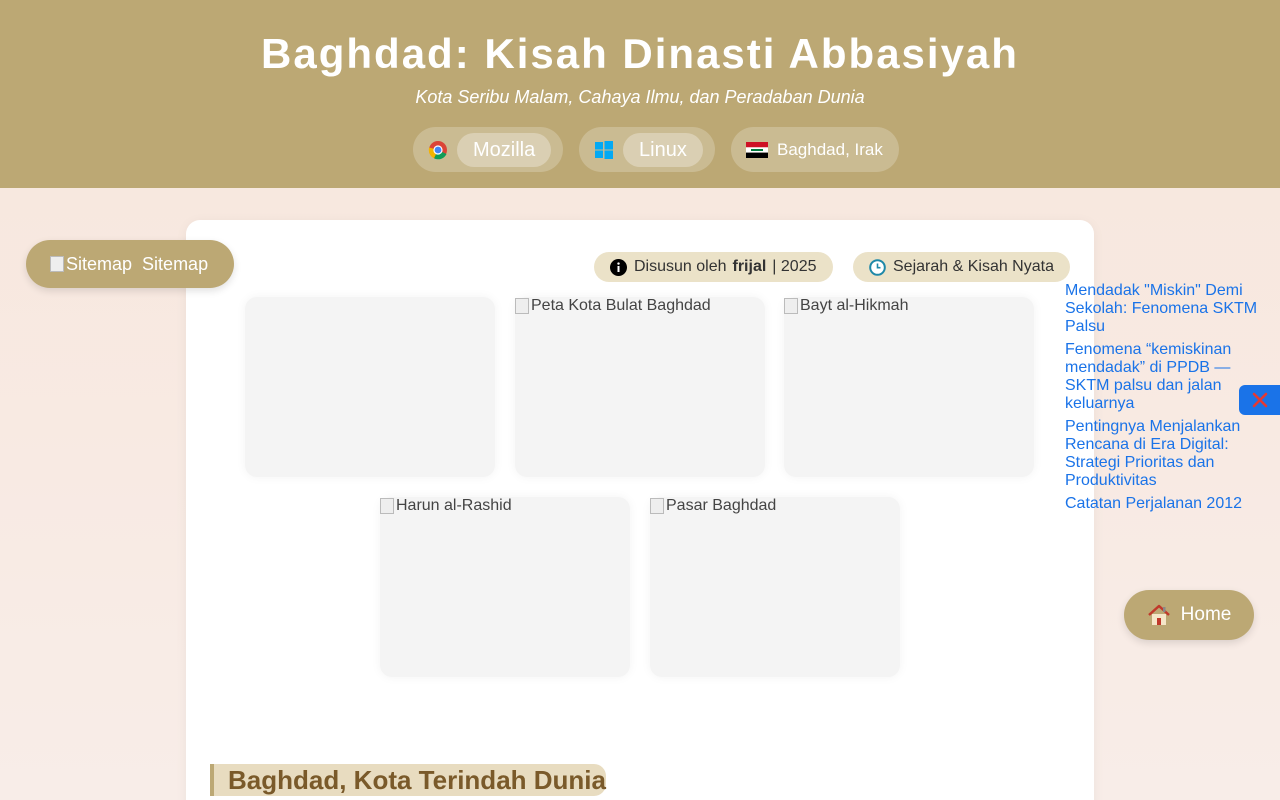 The height and width of the screenshot is (800, 1280). I want to click on gallery-image: Pasar Baghdad, so click(775, 587).